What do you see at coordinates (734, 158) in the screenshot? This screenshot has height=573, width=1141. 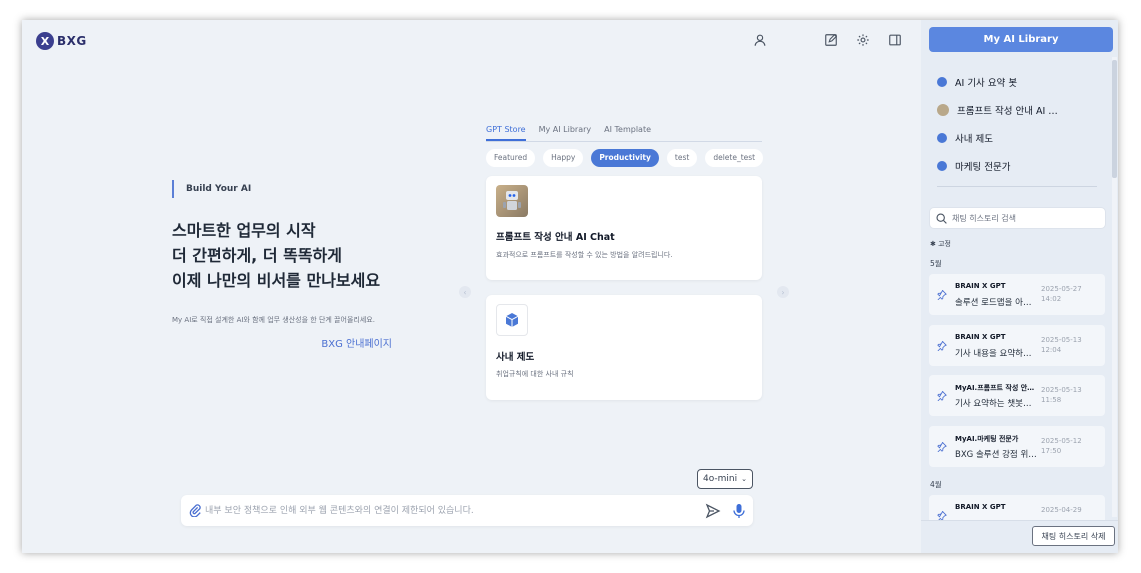 I see `chip-delete-test: delete_test` at bounding box center [734, 158].